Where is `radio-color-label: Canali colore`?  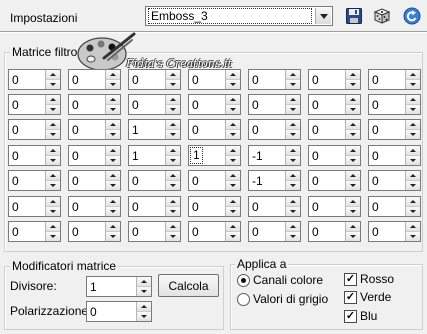 radio-color-label: Canali colore is located at coordinates (288, 280).